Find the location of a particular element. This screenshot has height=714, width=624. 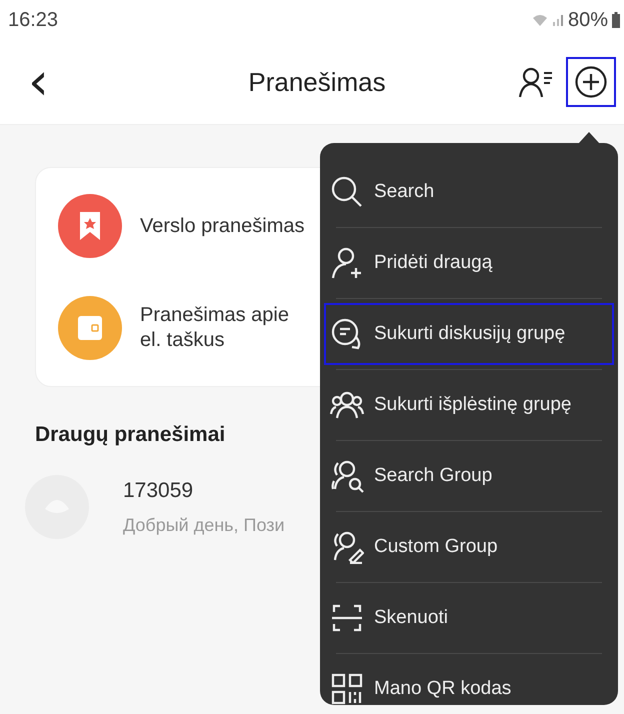

category-label: Verslo pranešimas is located at coordinates (222, 226).